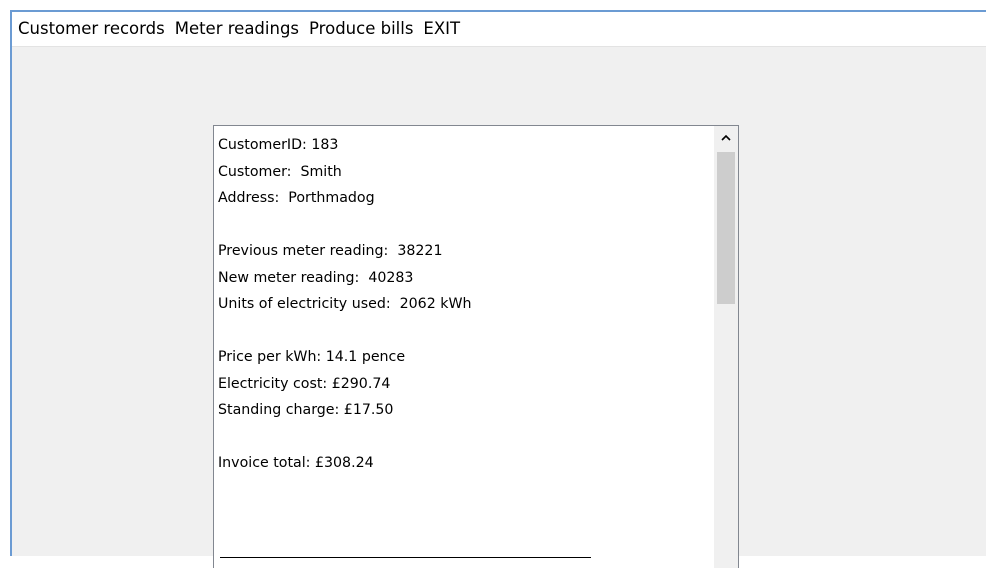 The width and height of the screenshot is (986, 568). What do you see at coordinates (405, 557) in the screenshot?
I see `separator-line` at bounding box center [405, 557].